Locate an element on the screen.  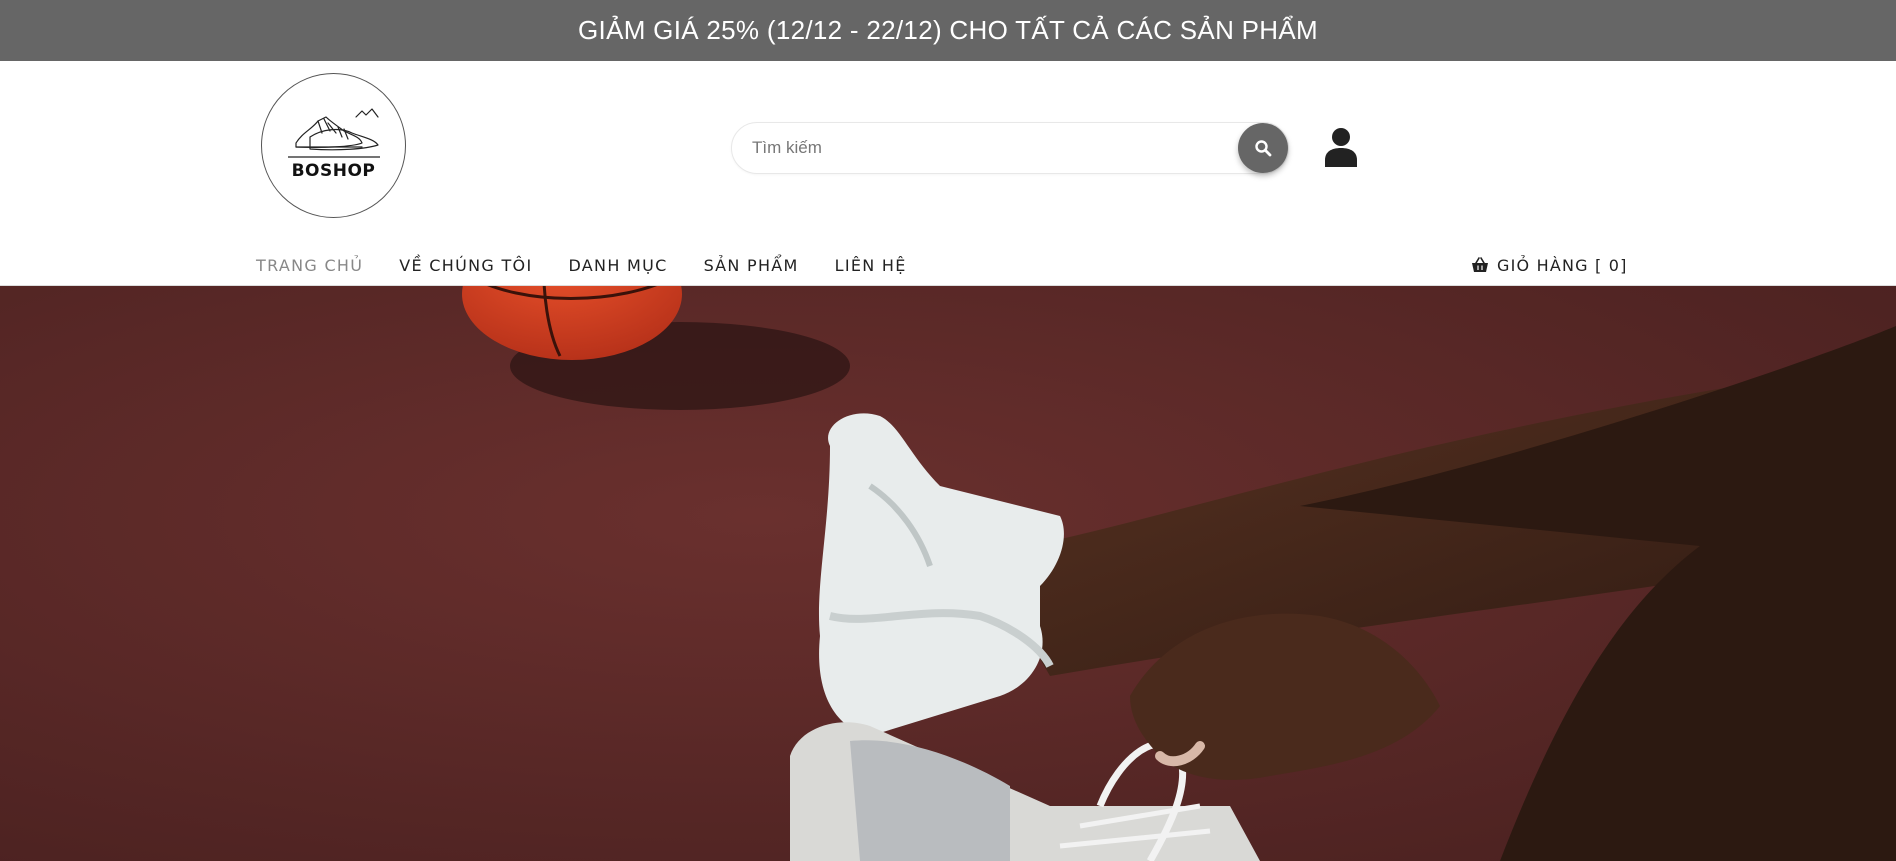
search-box is located at coordinates (1010, 148).